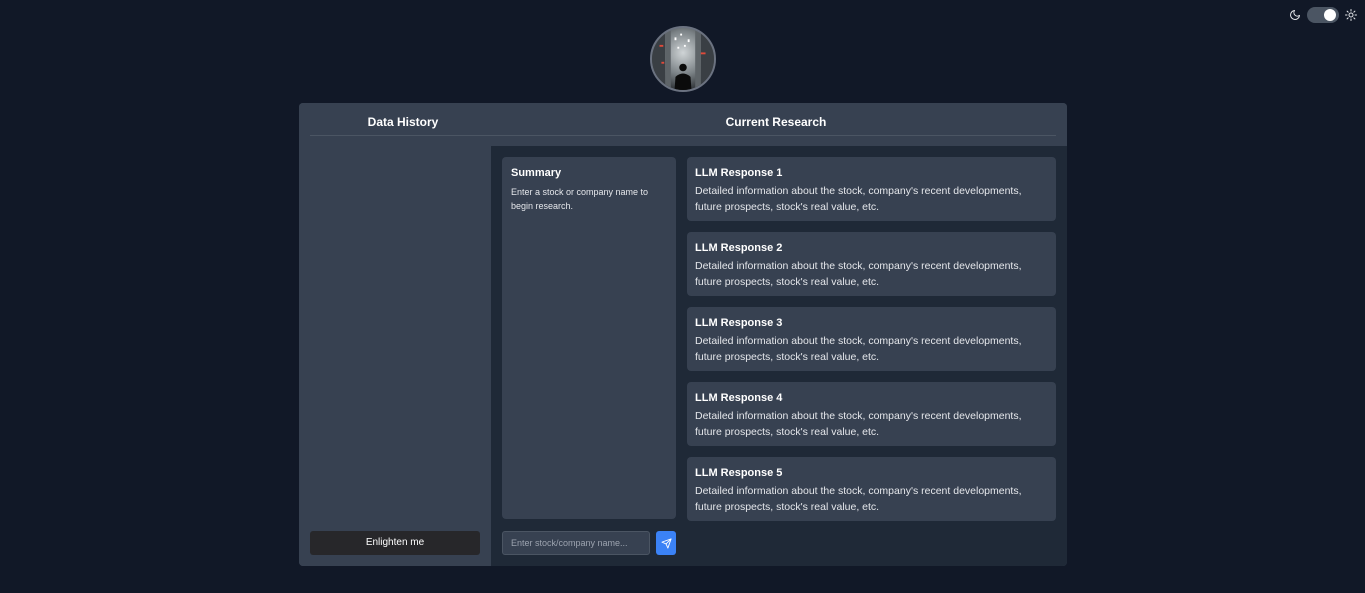 Image resolution: width=1365 pixels, height=593 pixels. Describe the element at coordinates (776, 122) in the screenshot. I see `current-research-title: Current Research` at that location.